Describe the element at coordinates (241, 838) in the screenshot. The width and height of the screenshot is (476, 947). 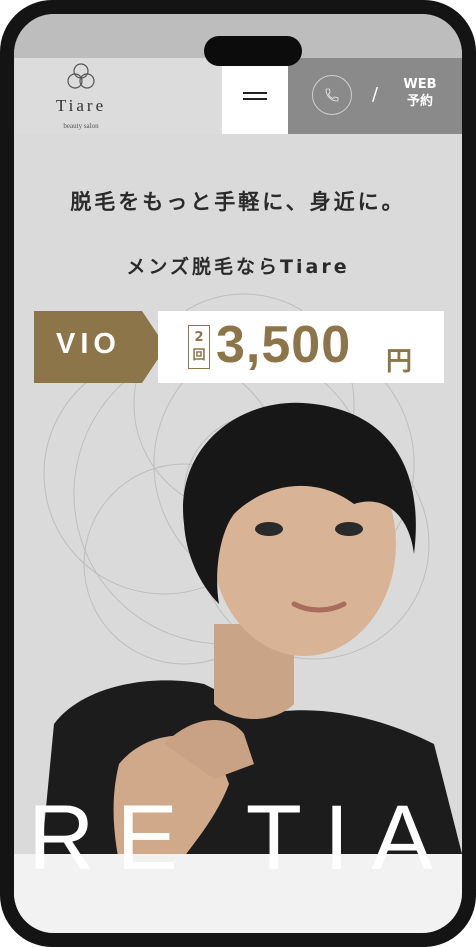
I see `hero-big-wordmark: RE TIA` at that location.